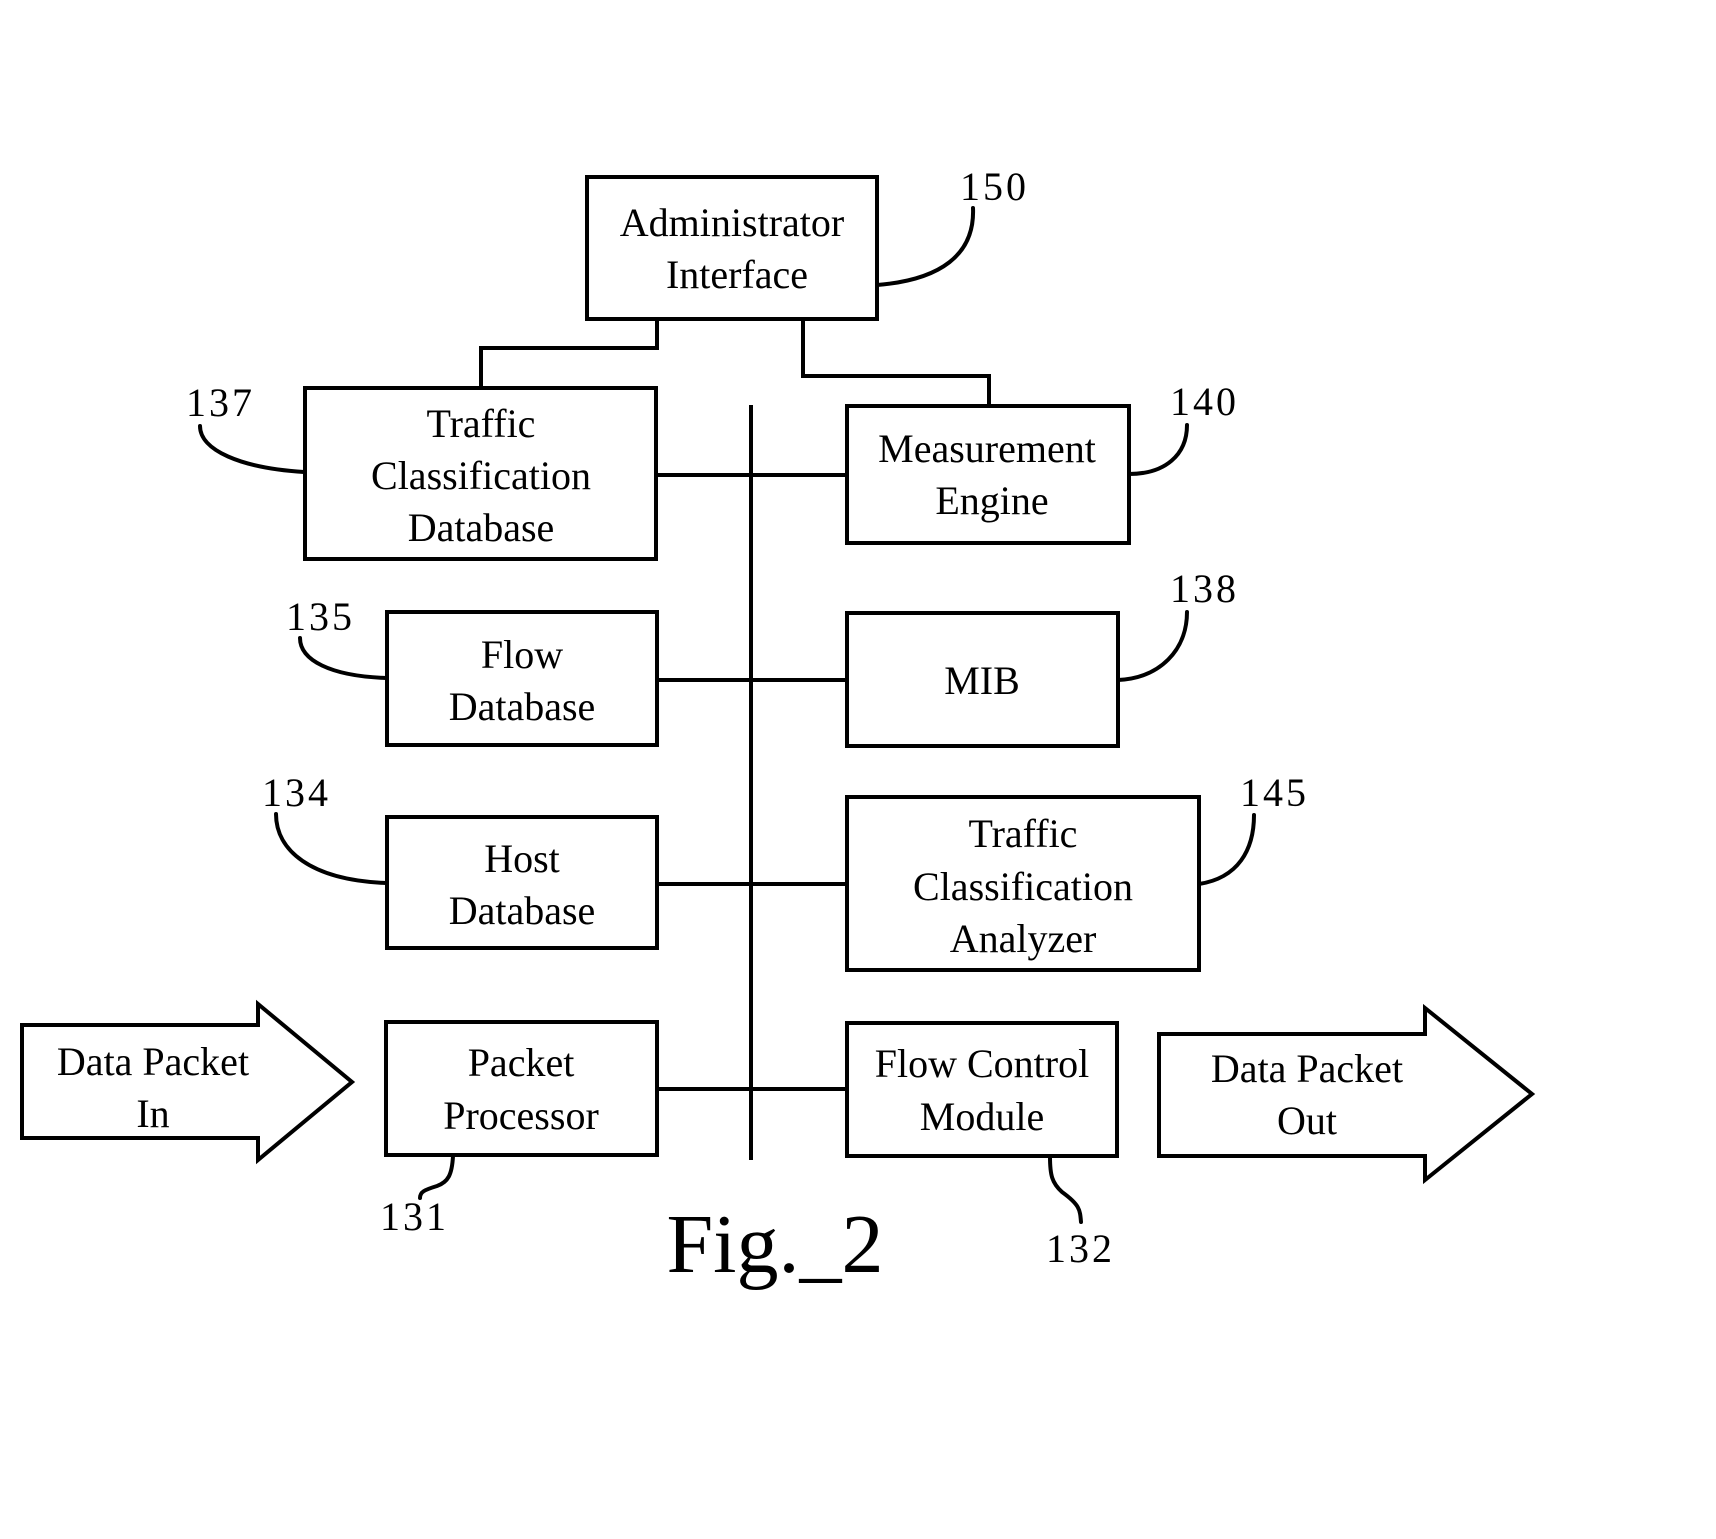 This screenshot has height=1539, width=1716. I want to click on ref-numeral-140: 140, so click(1204, 401).